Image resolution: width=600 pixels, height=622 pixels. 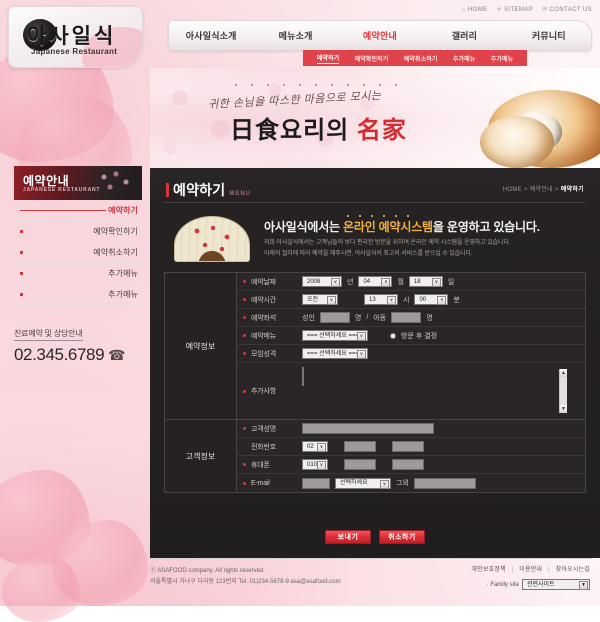 What do you see at coordinates (375, 537) in the screenshot?
I see `form-actions: 보내기 취소하기` at bounding box center [375, 537].